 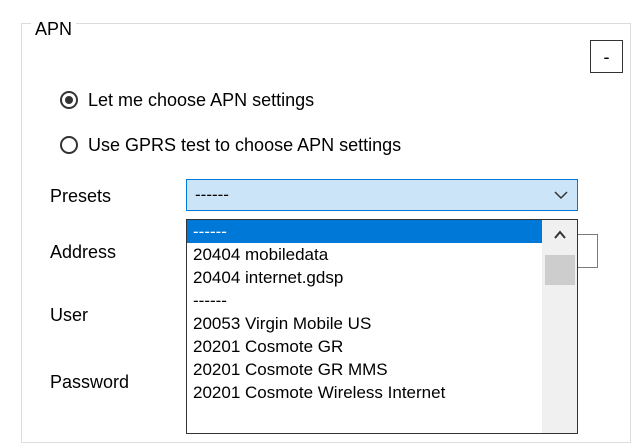 I want to click on password-label: Password, so click(x=90, y=382).